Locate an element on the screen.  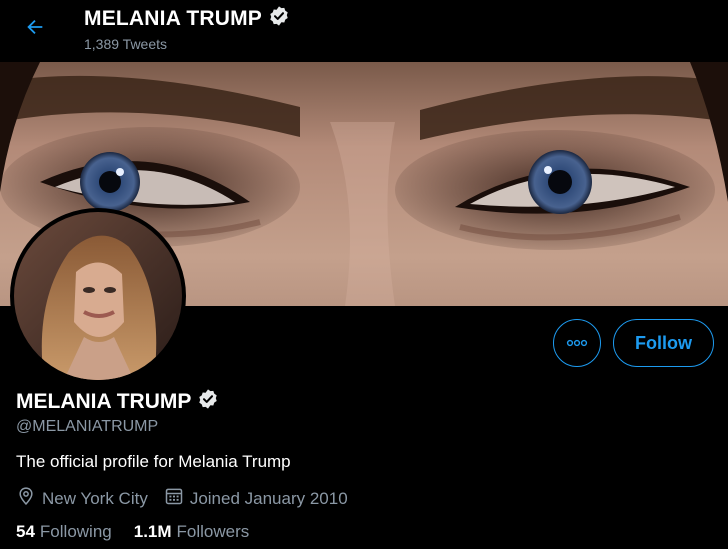
calendar-icon is located at coordinates (174, 498).